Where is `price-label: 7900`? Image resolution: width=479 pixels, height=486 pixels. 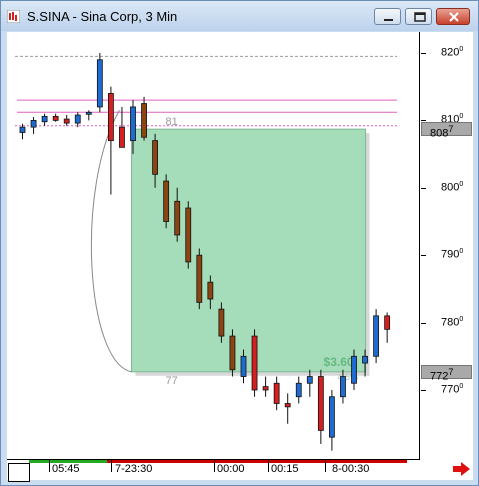 price-label: 7900 is located at coordinates (452, 254).